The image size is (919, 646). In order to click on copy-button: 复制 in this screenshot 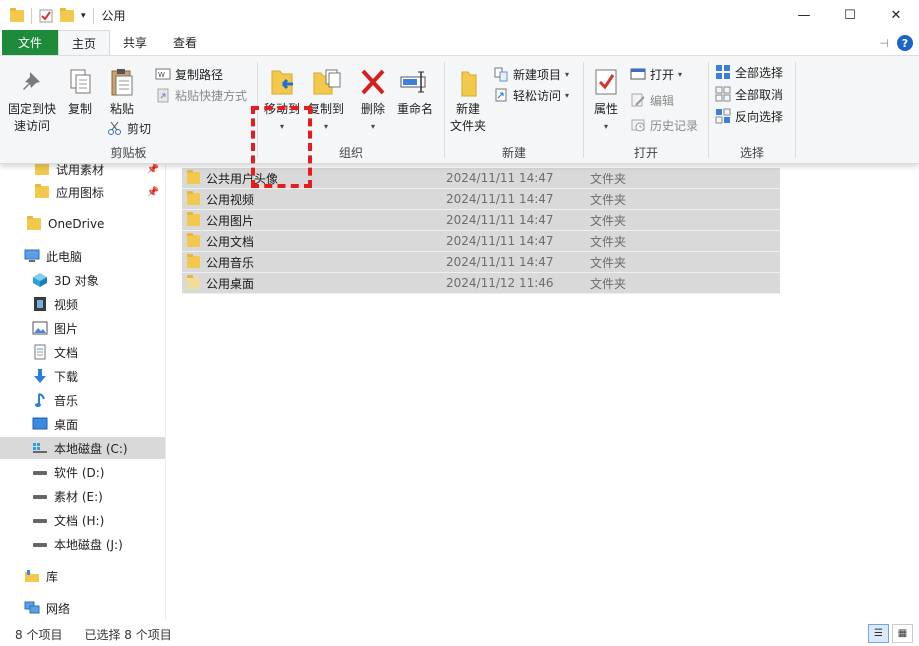, I will do `click(80, 92)`.